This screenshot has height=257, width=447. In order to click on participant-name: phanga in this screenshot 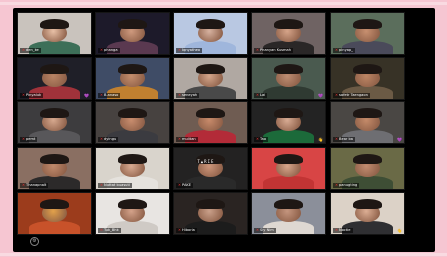, I will do `click(111, 50)`.